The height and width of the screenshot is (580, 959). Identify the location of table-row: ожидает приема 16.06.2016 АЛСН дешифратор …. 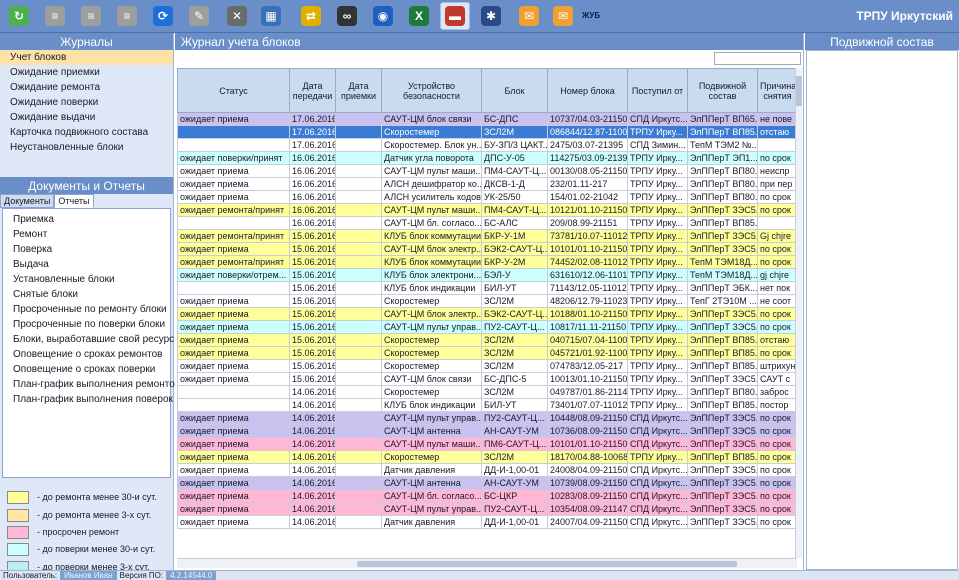
(487, 184).